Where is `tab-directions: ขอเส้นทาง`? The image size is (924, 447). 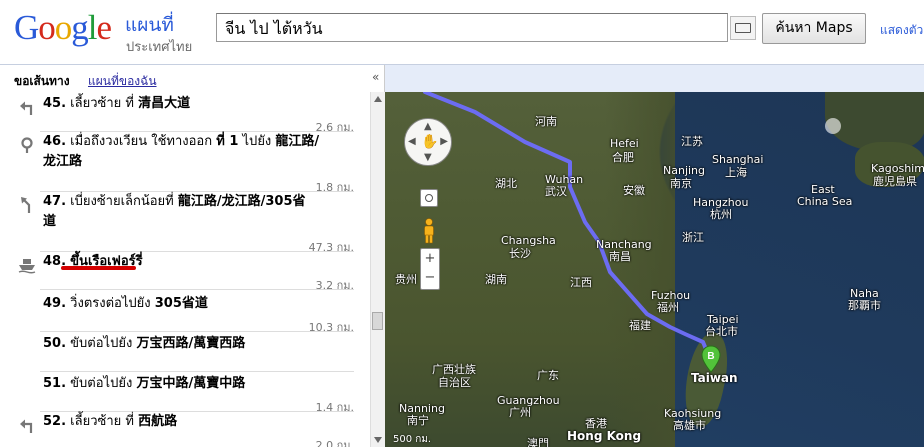
tab-directions: ขอเส้นทาง is located at coordinates (42, 81).